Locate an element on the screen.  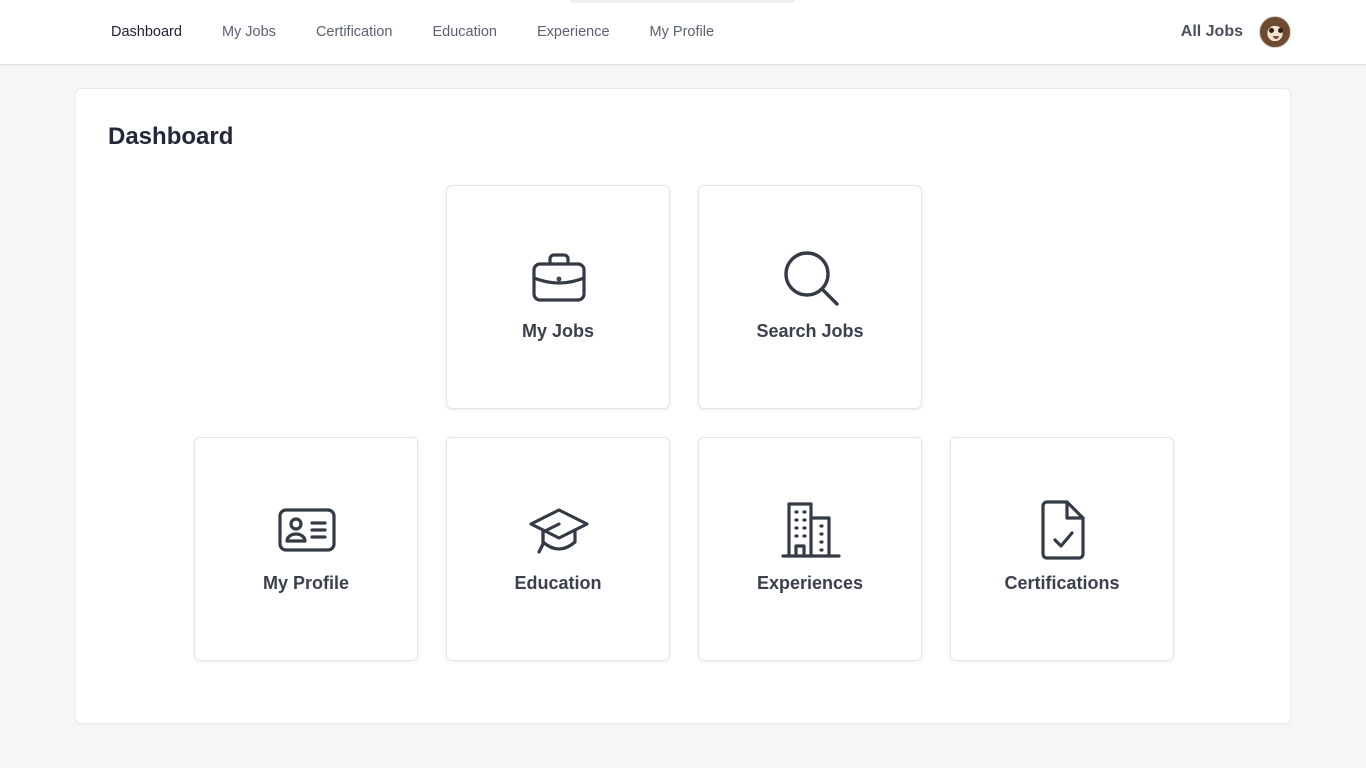
search-icon is located at coordinates (811, 278).